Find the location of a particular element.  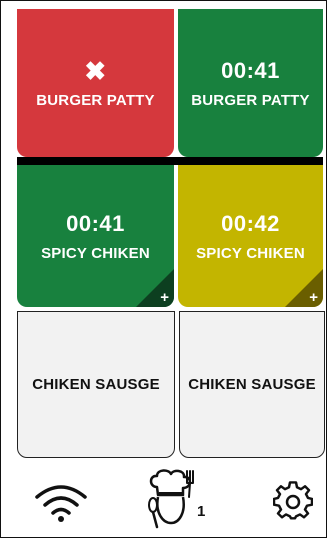

tile-burger-patty-2: 00:41 BURGER PATTY is located at coordinates (250, 83).